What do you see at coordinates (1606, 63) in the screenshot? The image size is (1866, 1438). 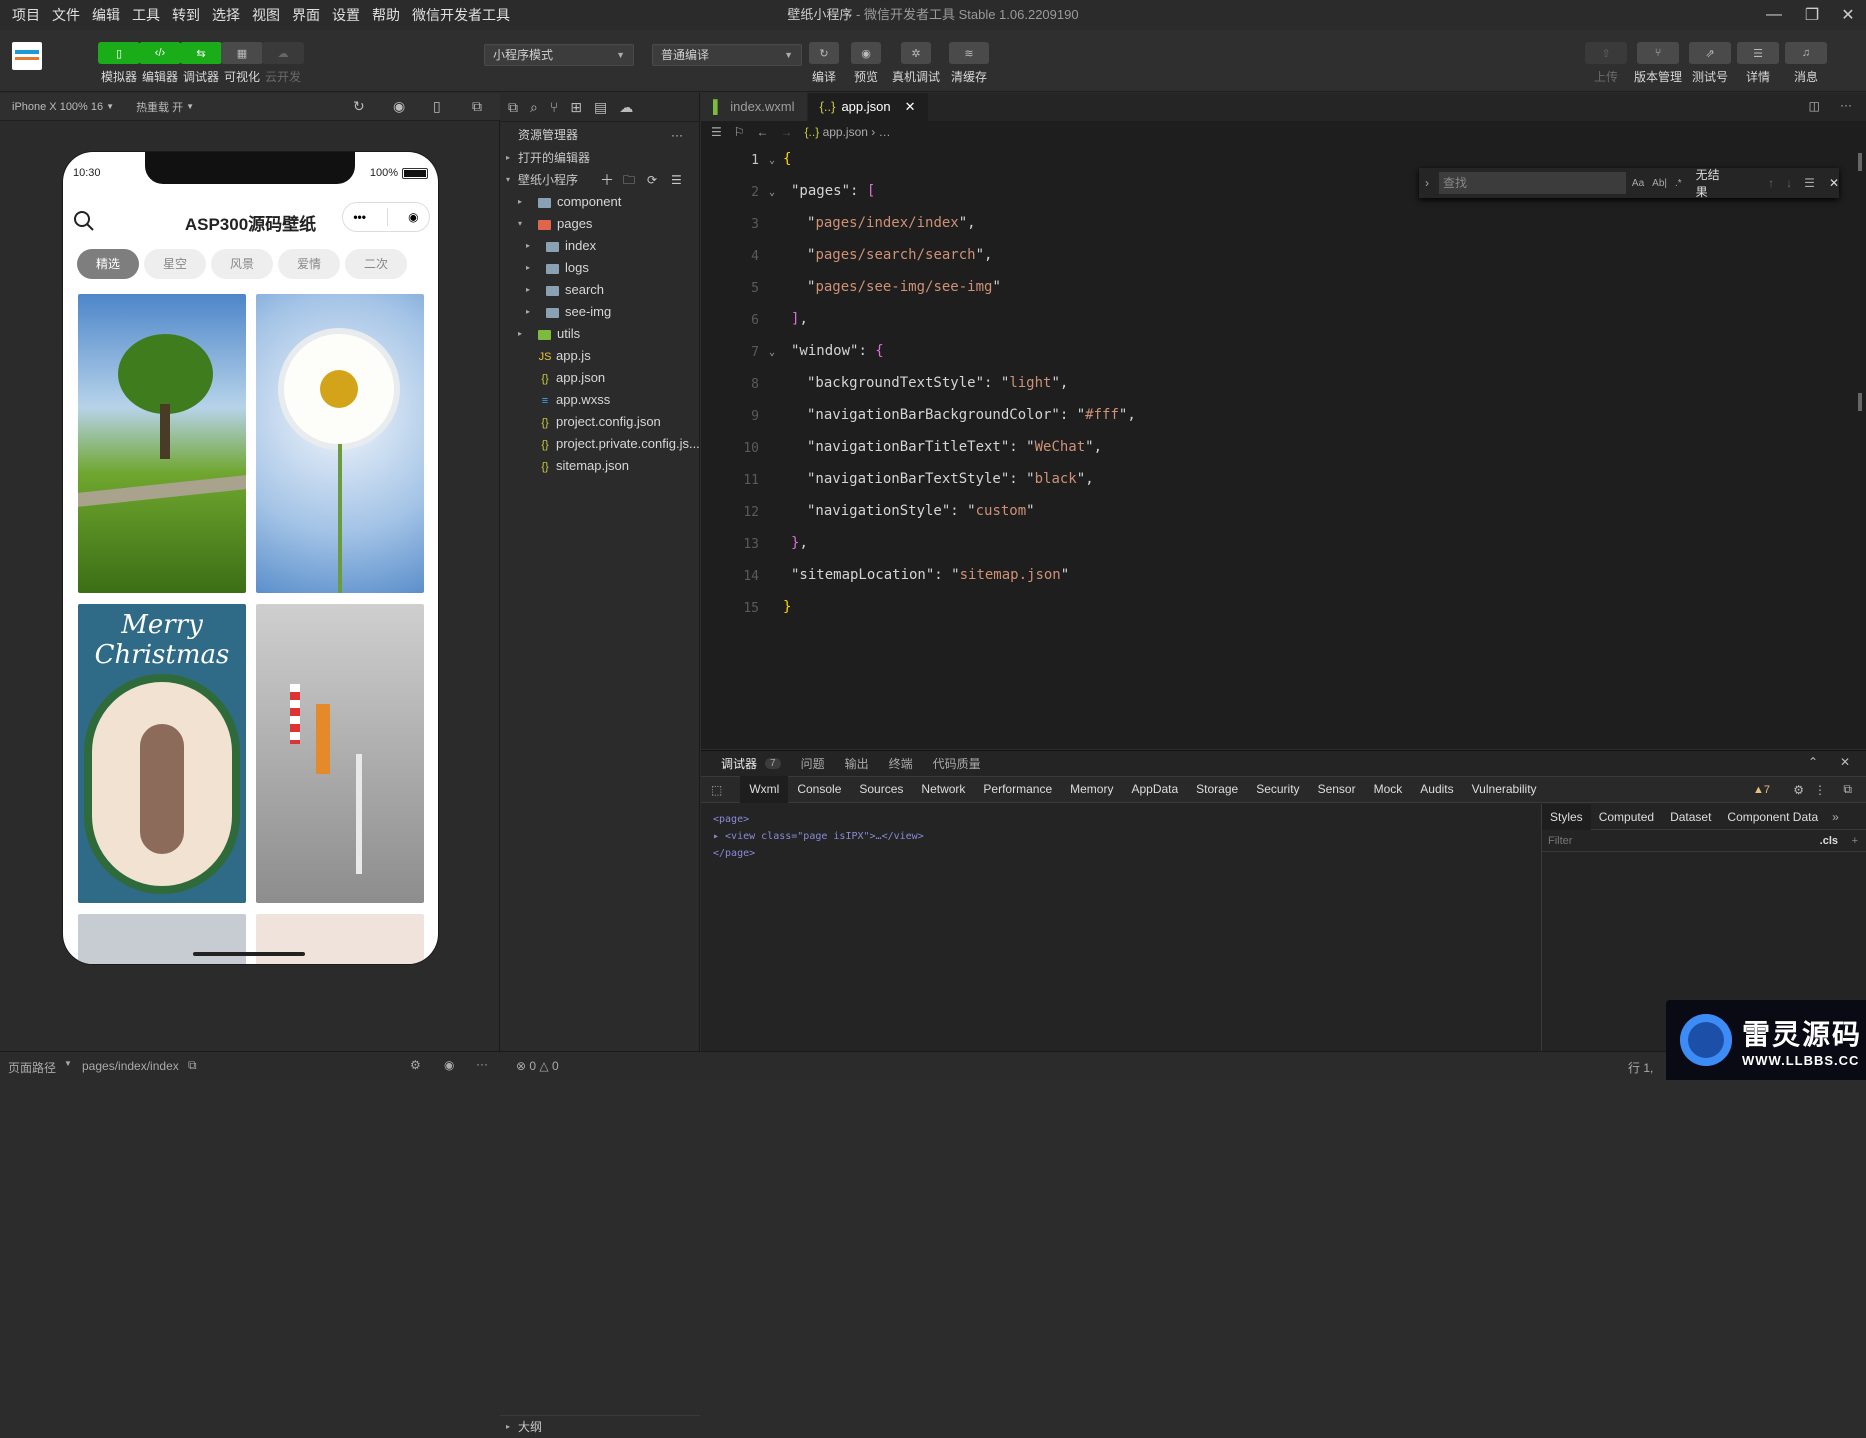 I see `upload-button: ⇧ 上传` at bounding box center [1606, 63].